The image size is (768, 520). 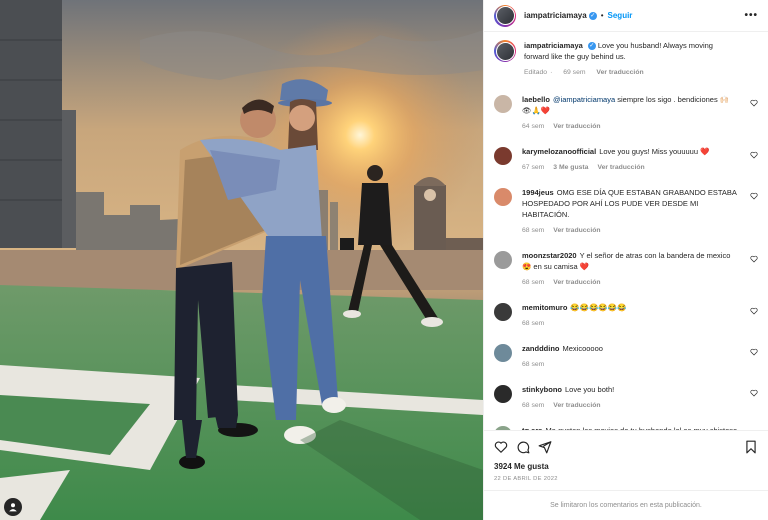 I want to click on comment-item: memitomuro 😂😂😂😂😂😂 68 sem, so click(x=626, y=315).